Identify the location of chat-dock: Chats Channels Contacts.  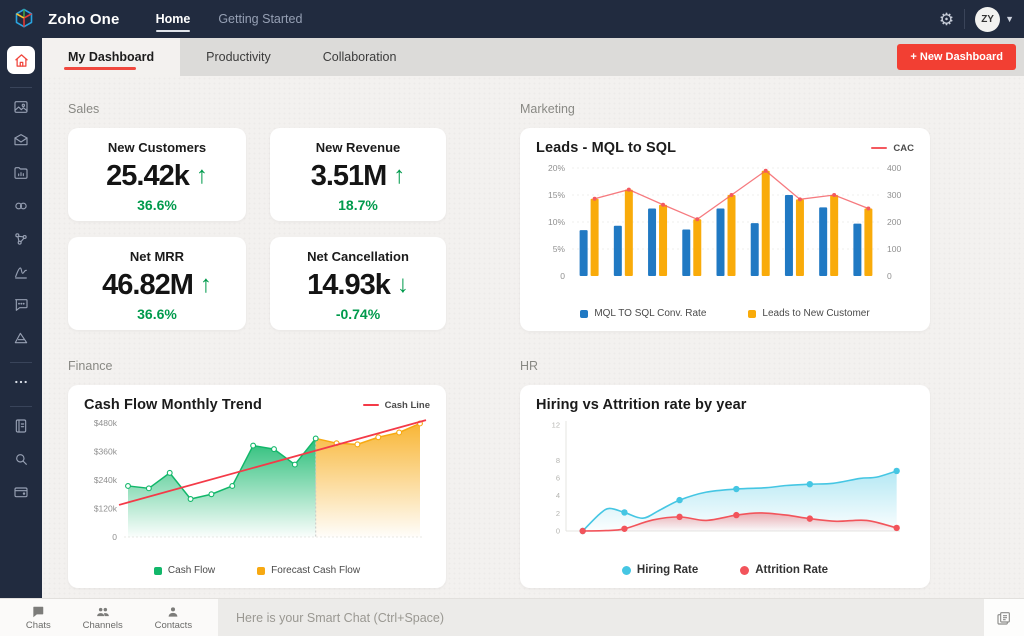
(109, 617).